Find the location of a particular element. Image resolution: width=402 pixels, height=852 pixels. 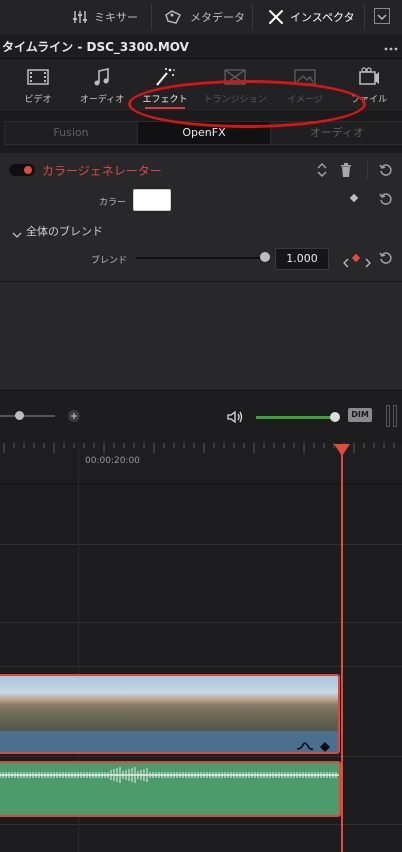

tab-transition: トランジション is located at coordinates (235, 85).